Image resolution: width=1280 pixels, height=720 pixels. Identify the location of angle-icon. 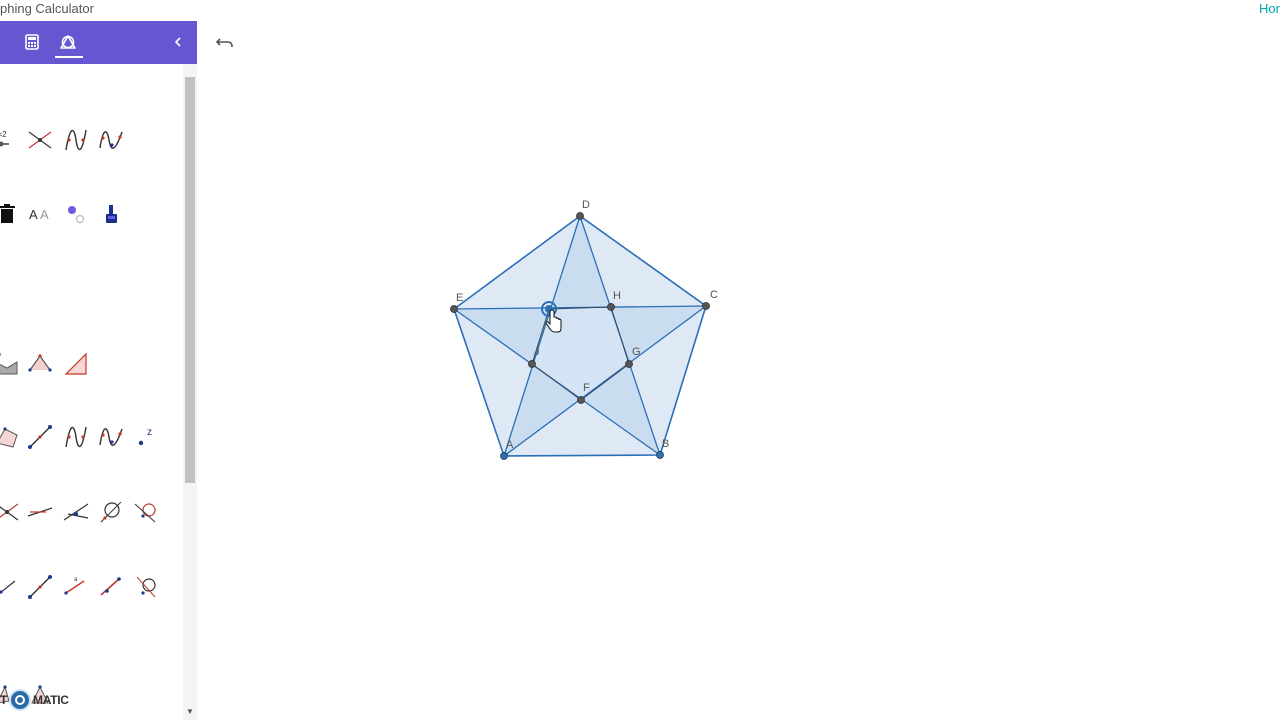
(40, 363).